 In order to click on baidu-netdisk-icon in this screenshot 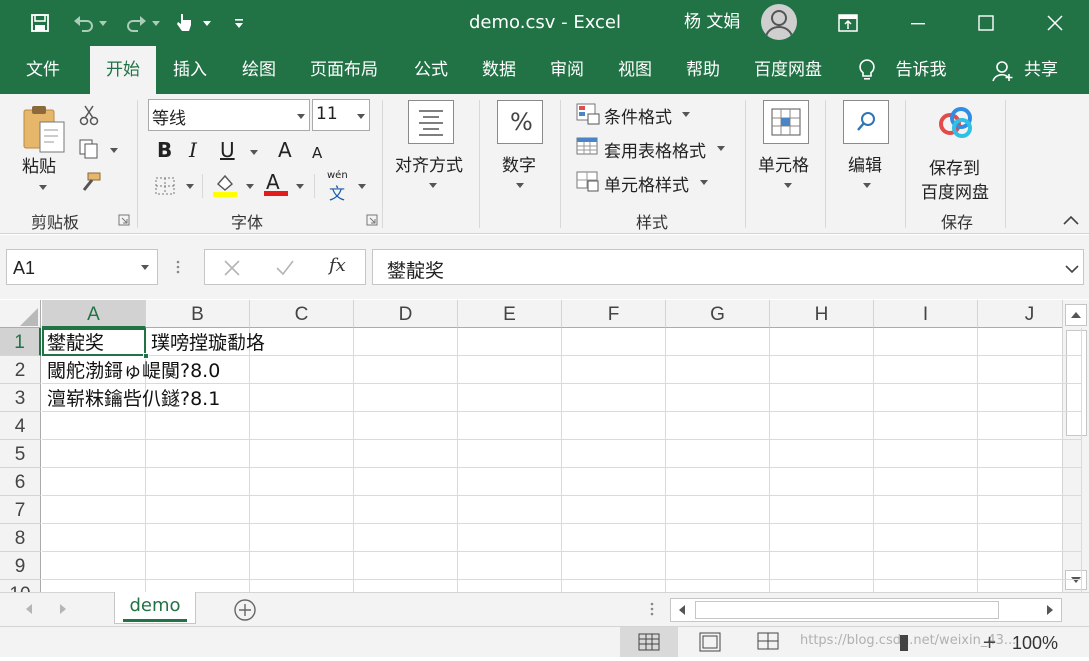, I will do `click(956, 123)`.